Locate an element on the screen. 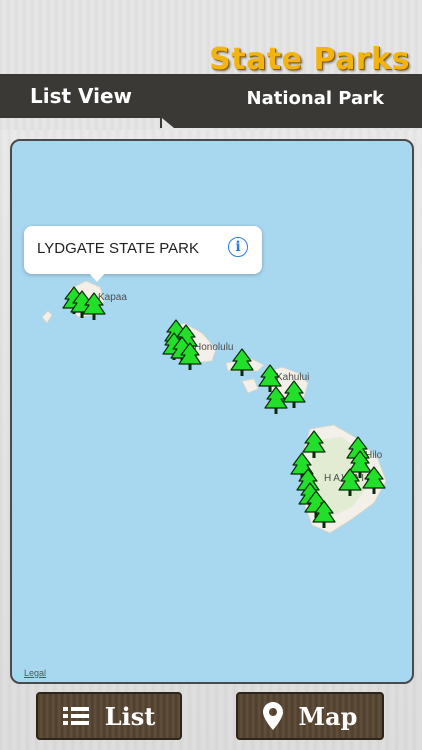 Image resolution: width=422 pixels, height=750 pixels. legal-link: Legal is located at coordinates (35, 673).